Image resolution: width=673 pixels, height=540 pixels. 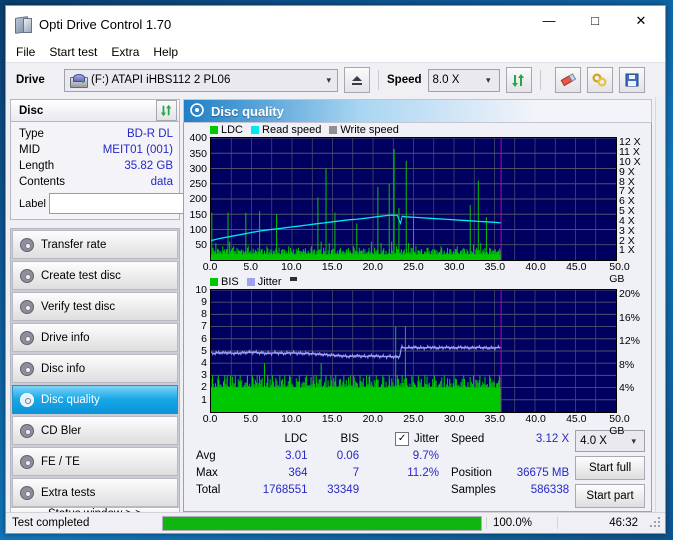 I want to click on title-bar: Opti Drive Control 1.70 — □ ✕, so click(x=335, y=24).